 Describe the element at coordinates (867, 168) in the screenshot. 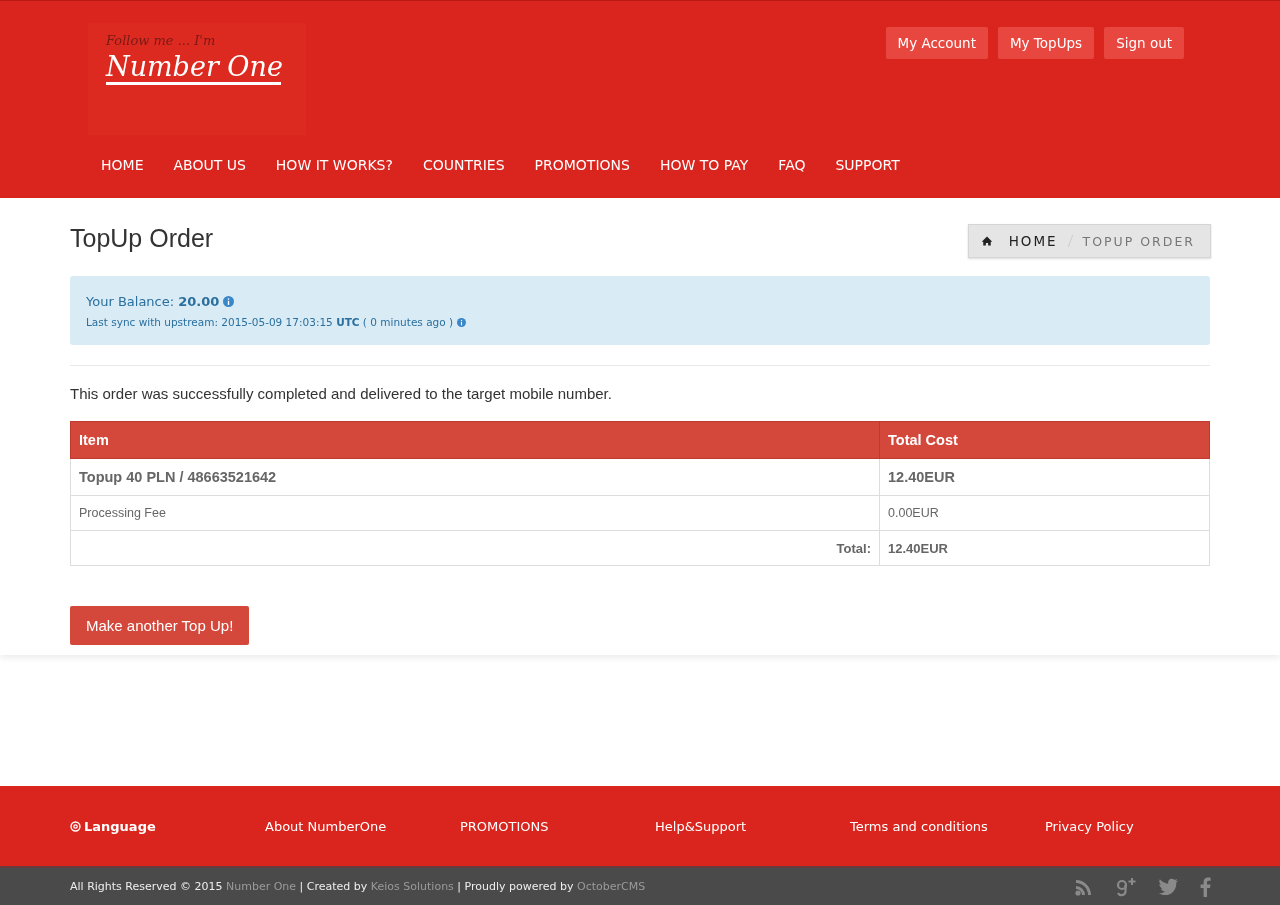

I see `nav-link: SUPPORT` at that location.